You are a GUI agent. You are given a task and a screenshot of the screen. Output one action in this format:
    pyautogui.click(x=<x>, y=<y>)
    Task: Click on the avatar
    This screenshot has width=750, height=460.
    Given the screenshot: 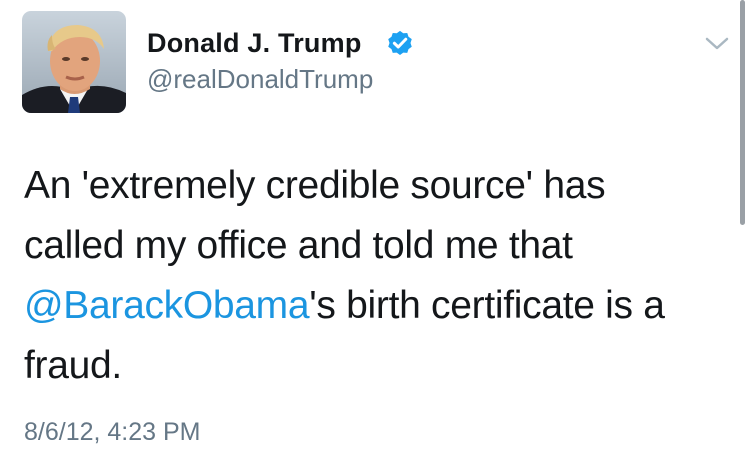 What is the action you would take?
    pyautogui.click(x=74, y=62)
    